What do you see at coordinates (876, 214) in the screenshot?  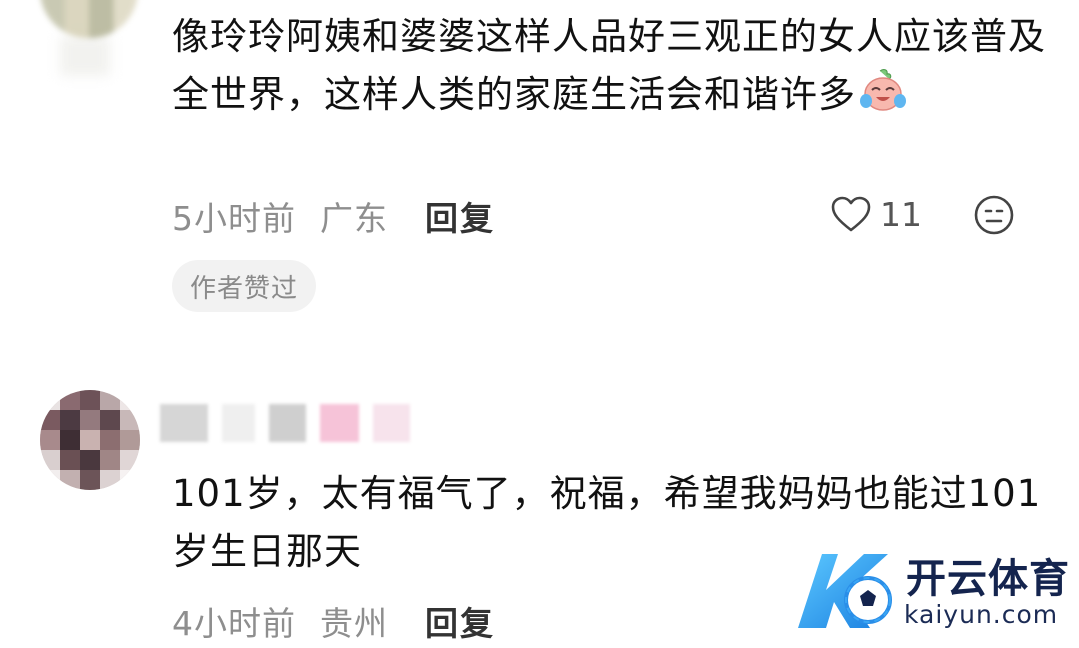 I see `like-button: 11` at bounding box center [876, 214].